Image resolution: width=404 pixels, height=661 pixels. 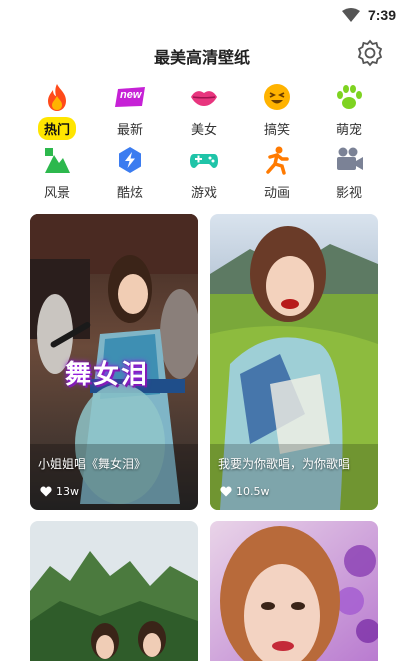 I want to click on lightning-icon, so click(x=130, y=160).